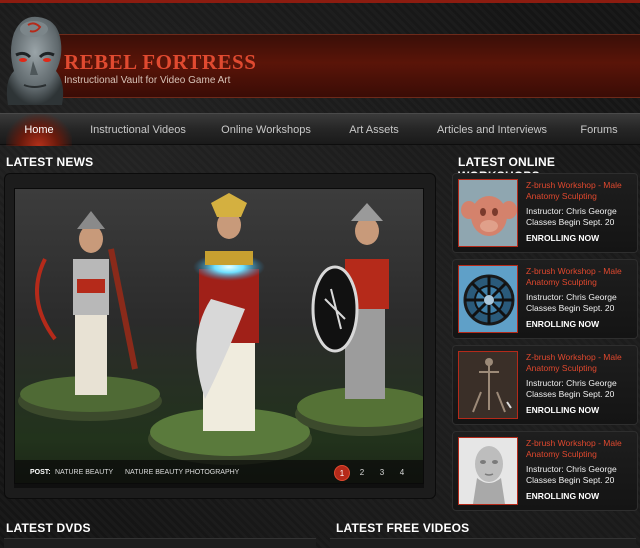 This screenshot has height=548, width=640. What do you see at coordinates (320, 1) in the screenshot?
I see `top-accent-line` at bounding box center [320, 1].